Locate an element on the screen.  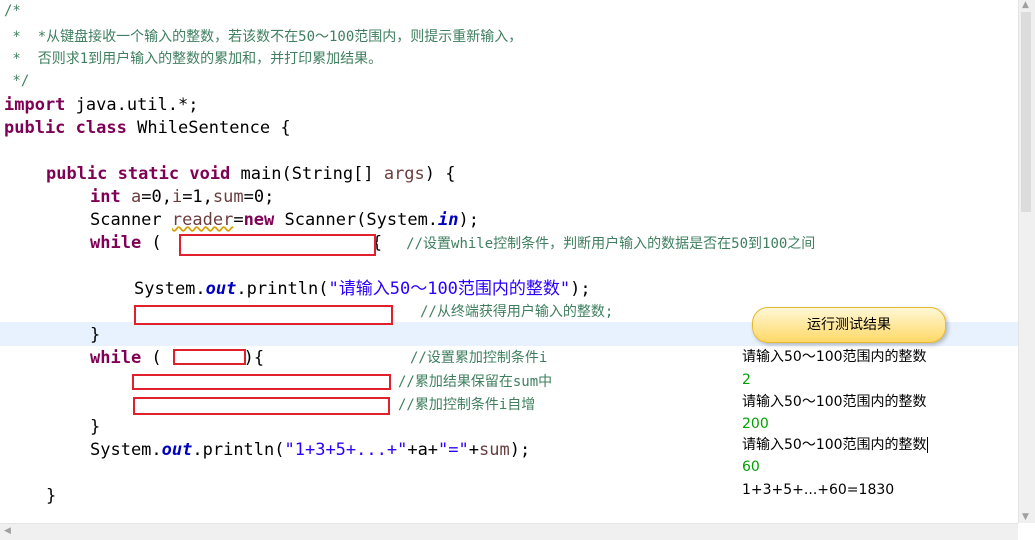
comment-line: * 否则求1到用户输入的整数的累加和，并打印累加结果。 is located at coordinates (193, 59).